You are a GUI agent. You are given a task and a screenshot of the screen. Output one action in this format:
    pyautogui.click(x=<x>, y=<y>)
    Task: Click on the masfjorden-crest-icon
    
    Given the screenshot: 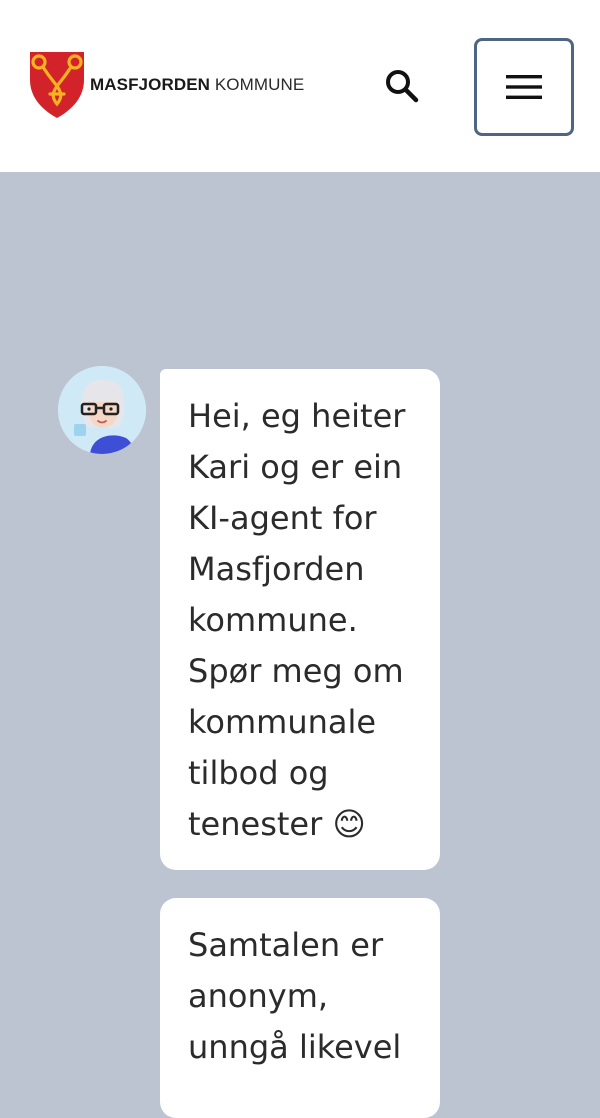 What is the action you would take?
    pyautogui.click(x=57, y=85)
    